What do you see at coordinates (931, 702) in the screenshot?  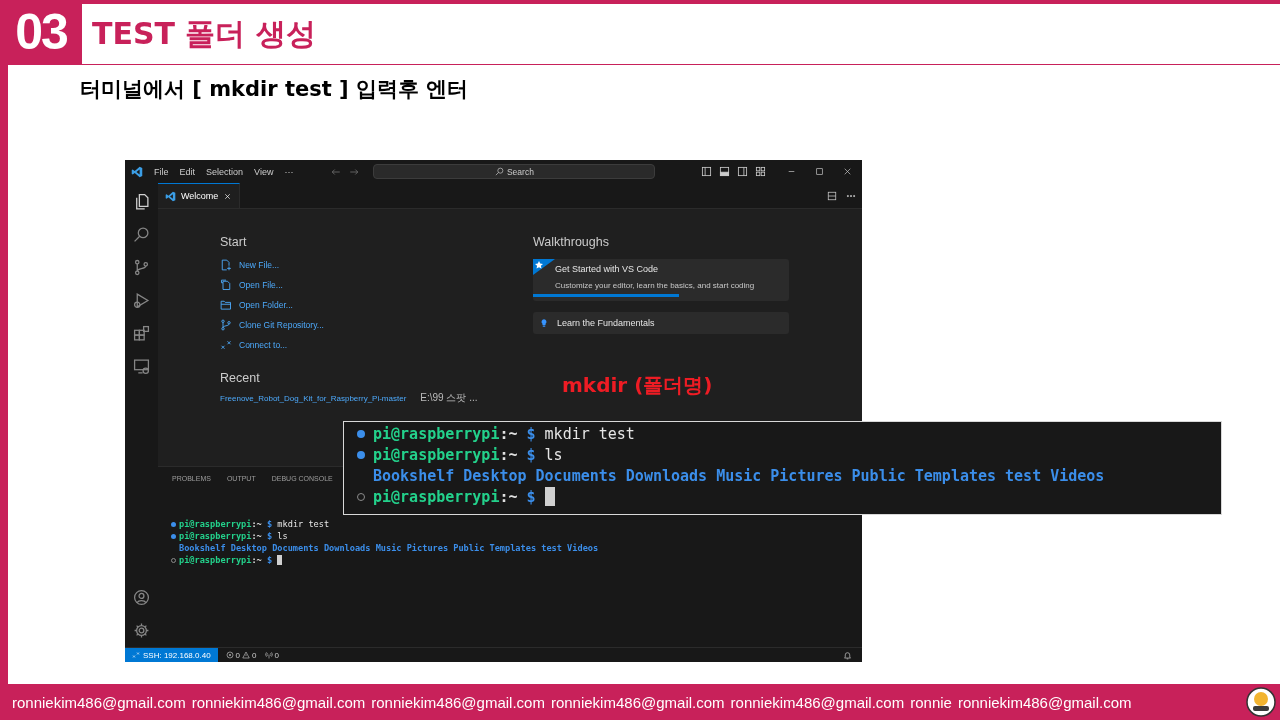 I see `footer-email: ronnie` at bounding box center [931, 702].